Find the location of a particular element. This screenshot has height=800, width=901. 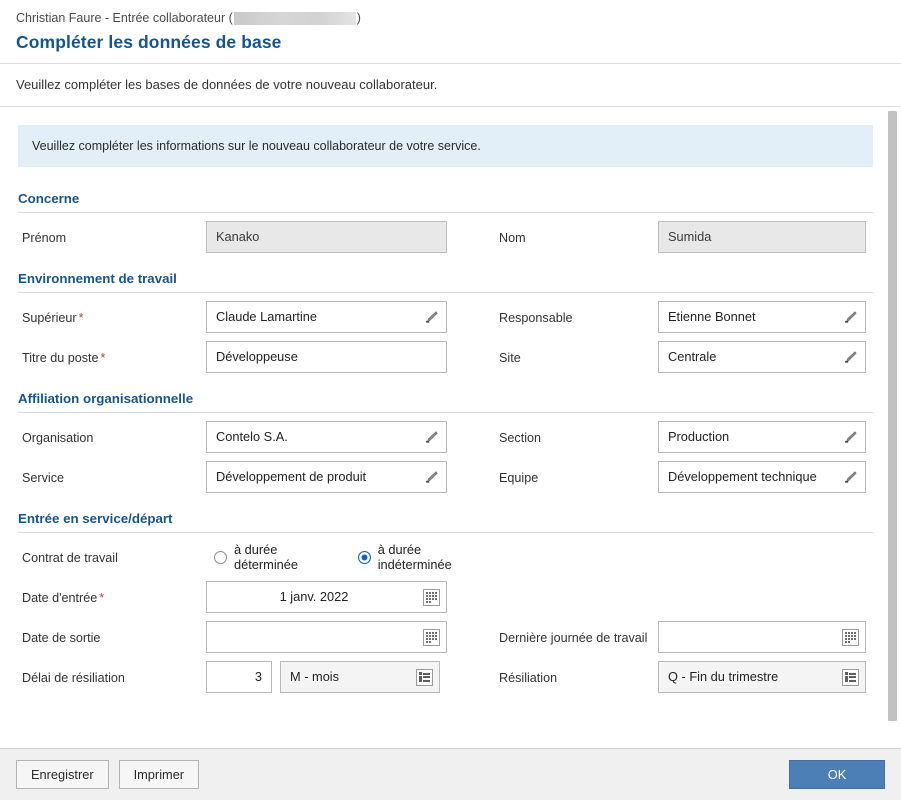

radio-option-duree-indeterminee: à durée indéterminée is located at coordinates (425, 557).